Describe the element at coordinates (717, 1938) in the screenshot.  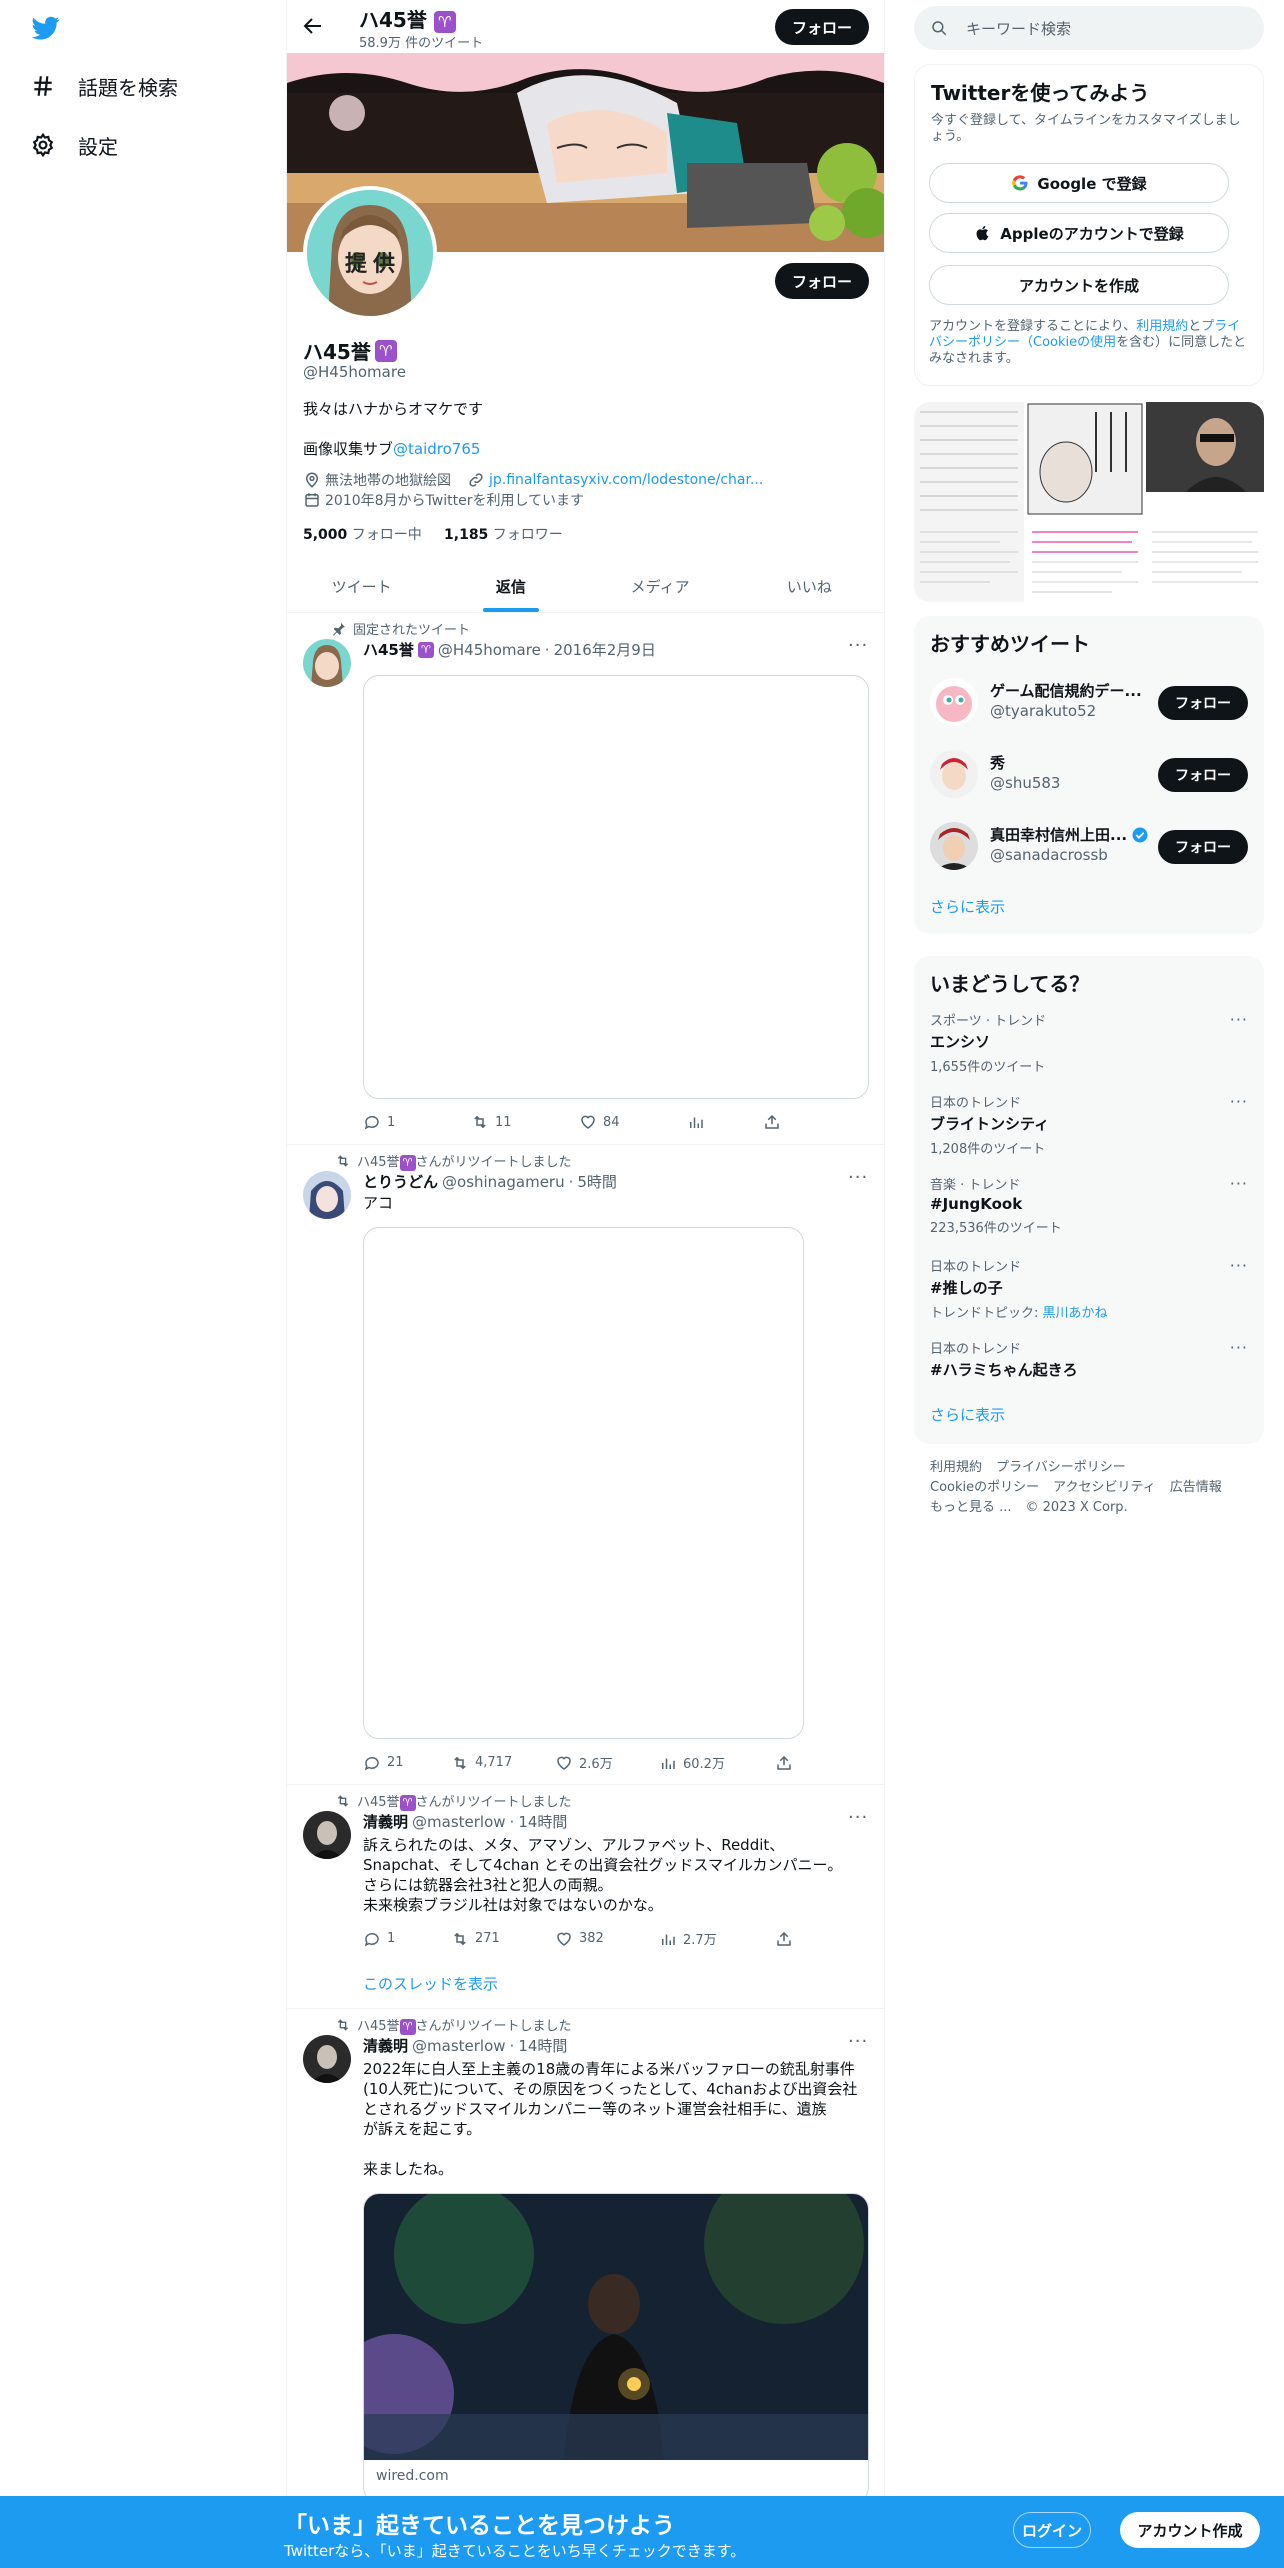
I see `views-button: 2.7万` at that location.